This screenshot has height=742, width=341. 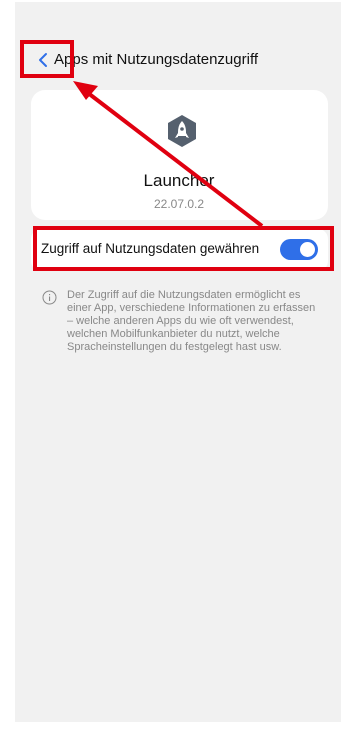 I want to click on info-circle-icon, so click(x=49, y=297).